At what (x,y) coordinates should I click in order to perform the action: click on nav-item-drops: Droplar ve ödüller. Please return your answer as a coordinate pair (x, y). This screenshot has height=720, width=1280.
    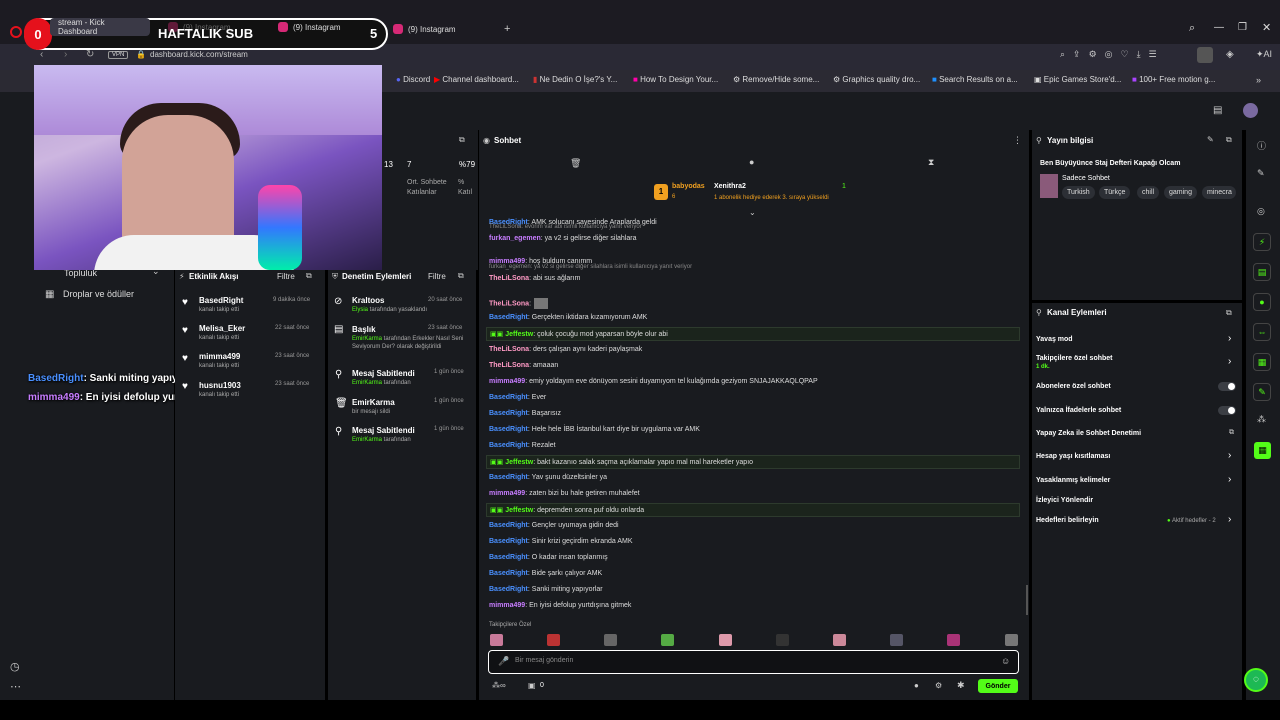
    Looking at the image, I should click on (98, 294).